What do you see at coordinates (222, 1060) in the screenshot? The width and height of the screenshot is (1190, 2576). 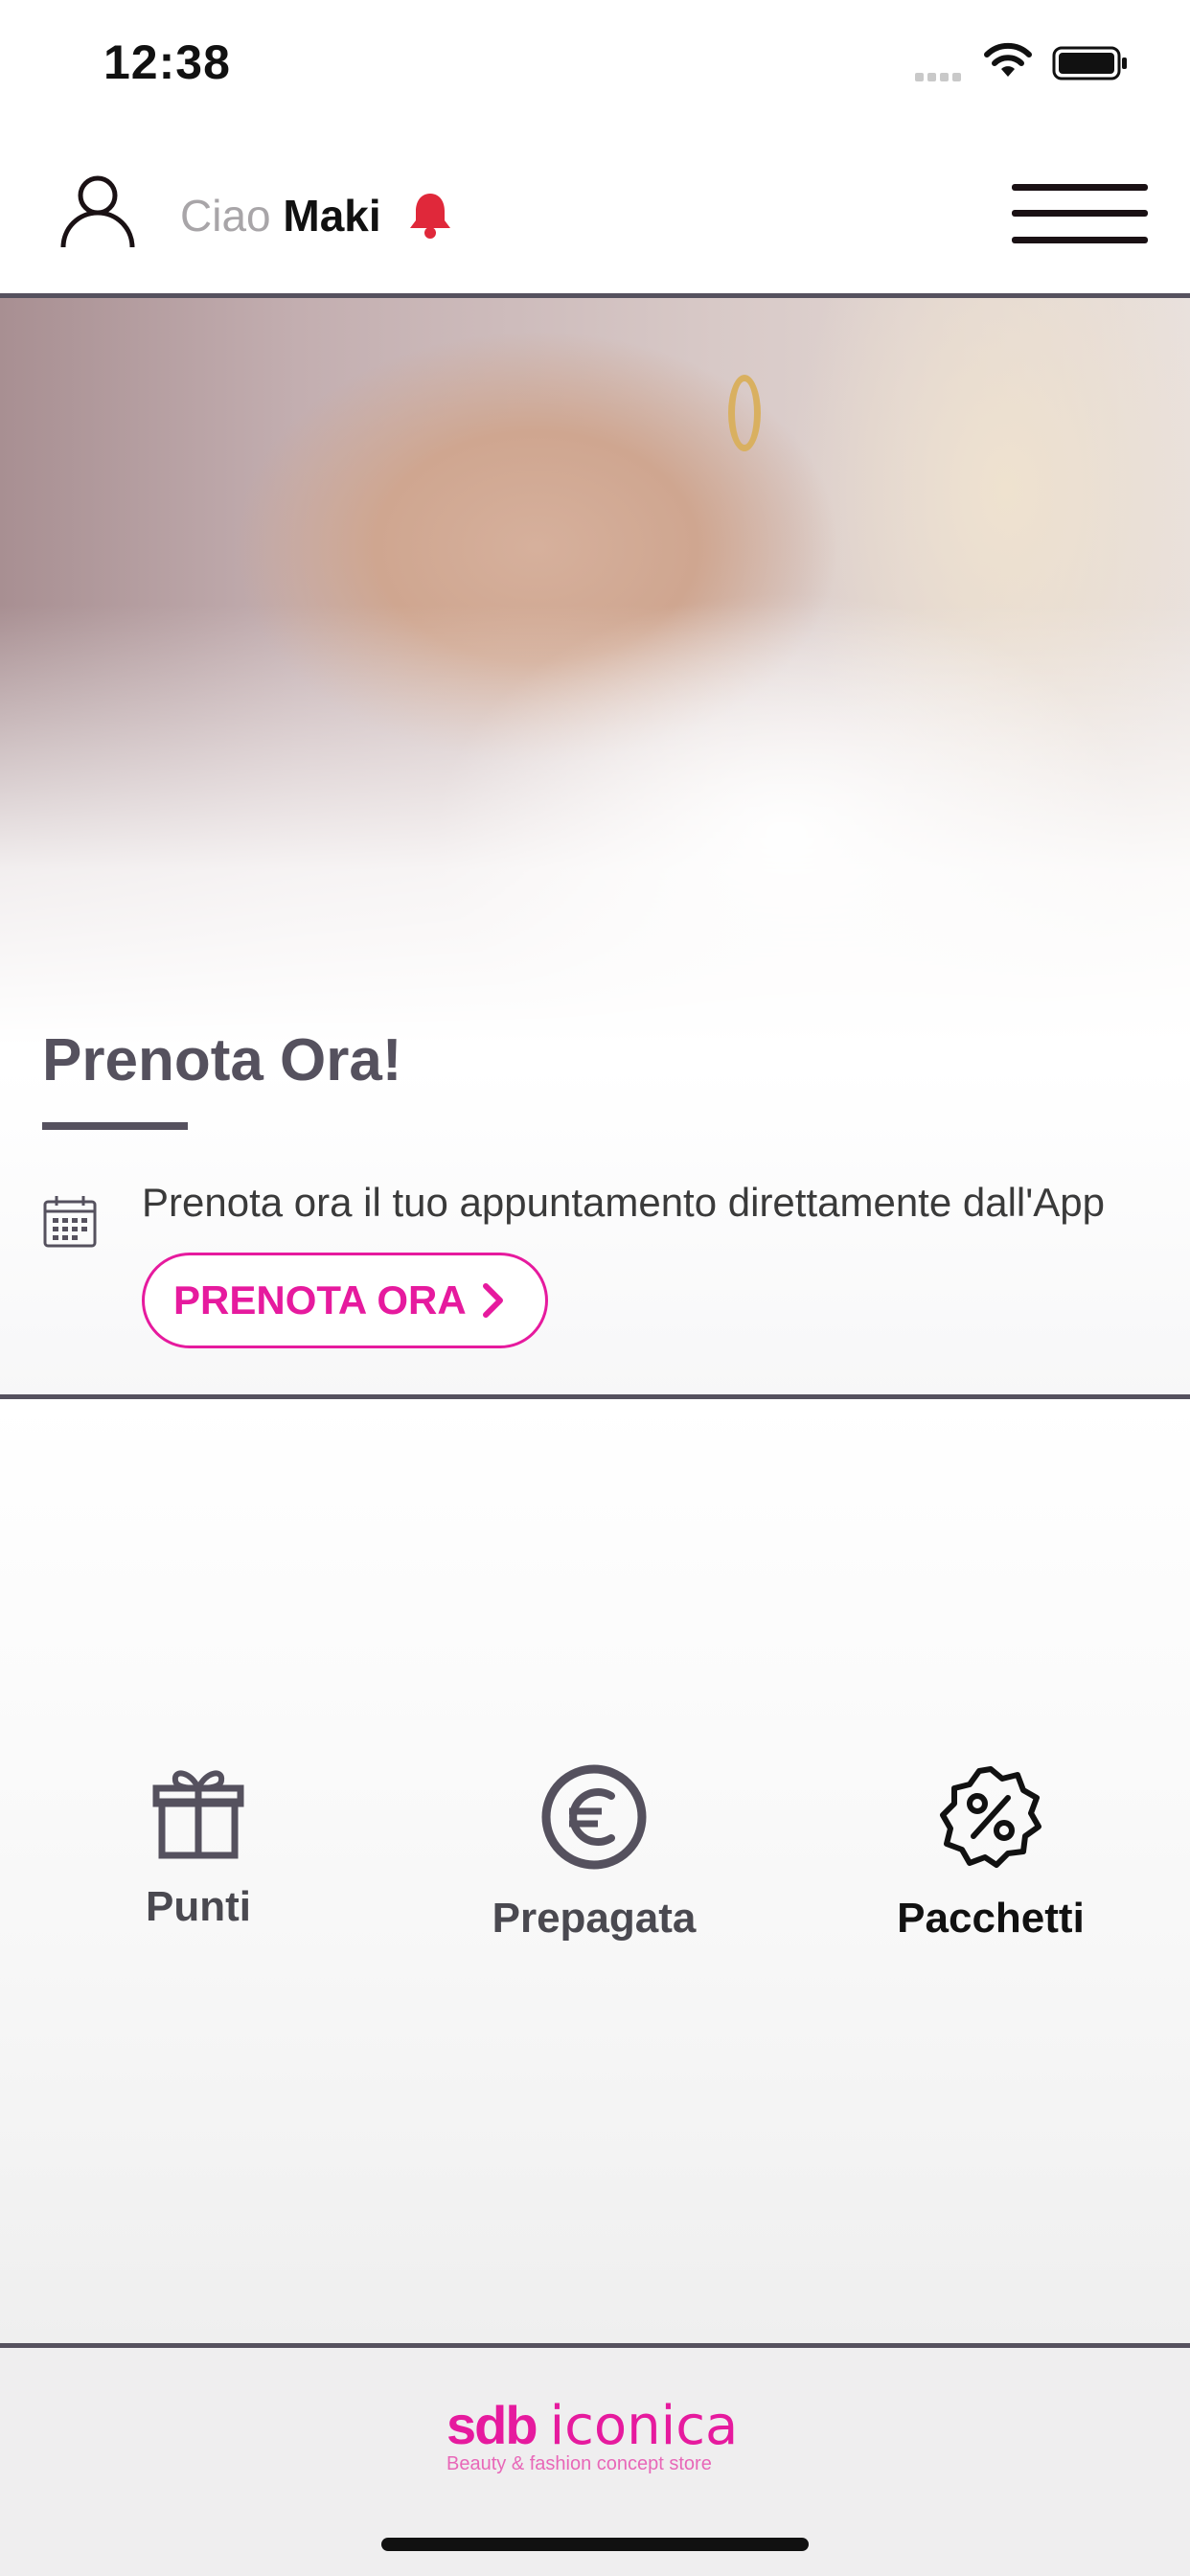 I see `booking-title: Prenota Ora!` at bounding box center [222, 1060].